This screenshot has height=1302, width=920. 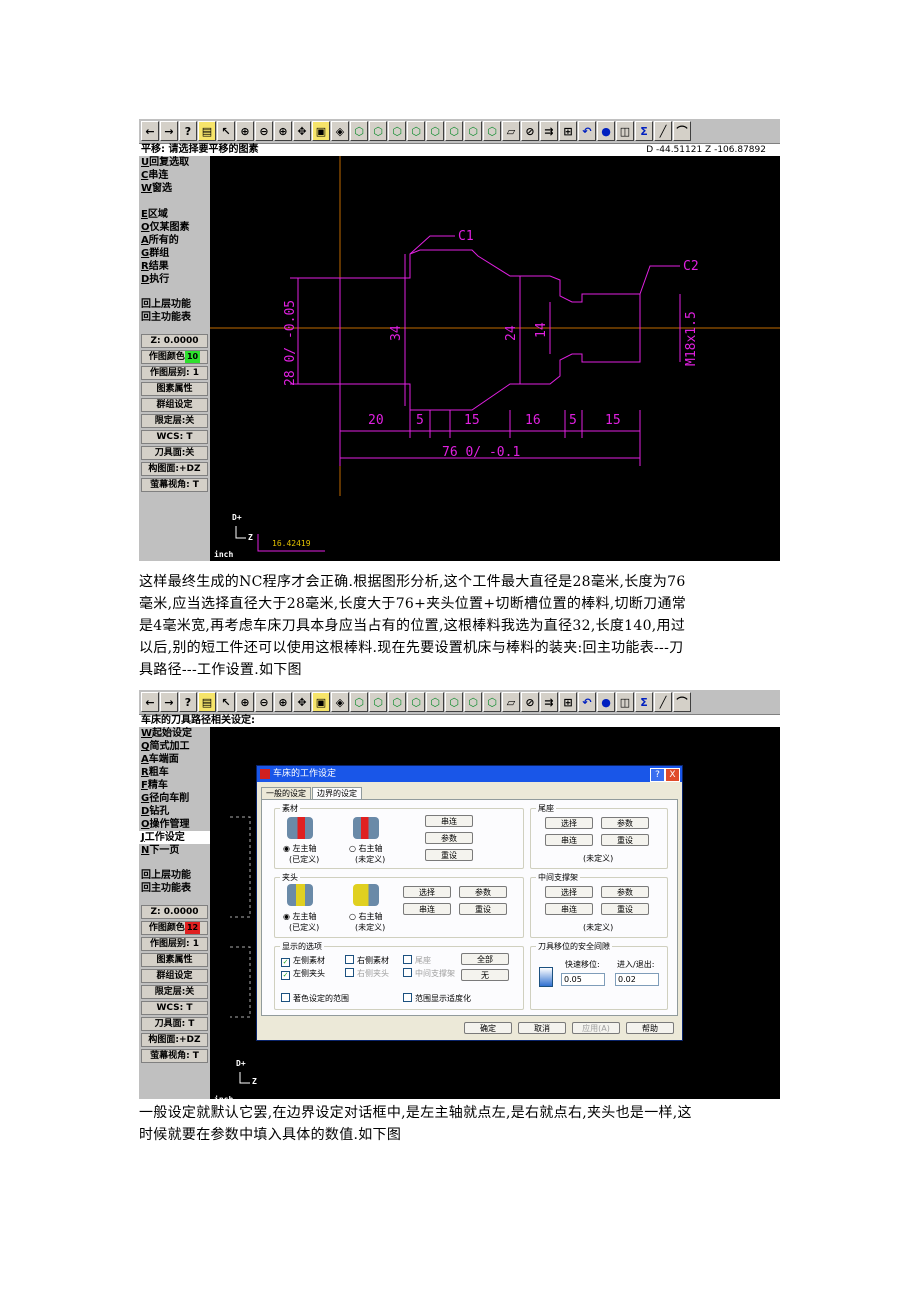 I want to click on eraser-icon: ▱, so click(x=511, y=131).